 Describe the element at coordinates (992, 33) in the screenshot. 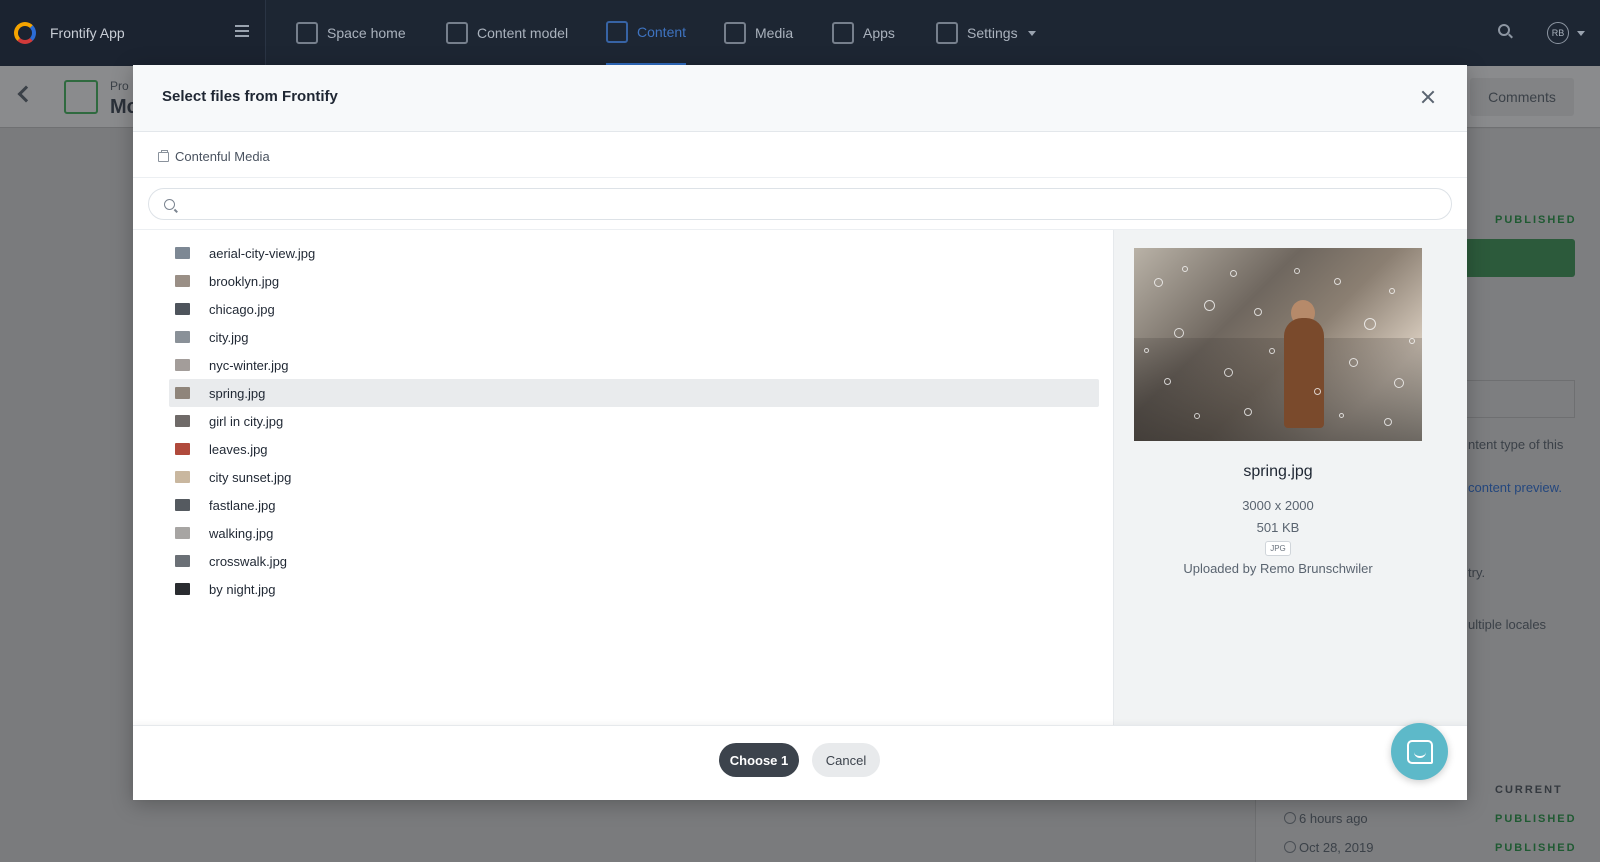

I see `nav-label: Settings` at that location.